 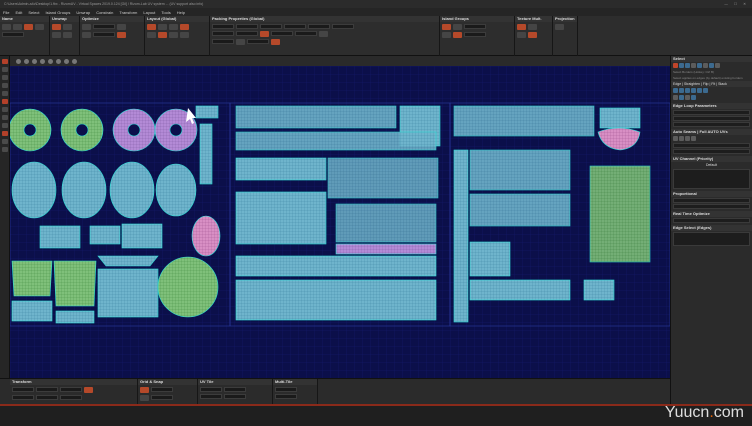 What do you see at coordinates (735, 4) in the screenshot?
I see `maximize-icon: ☐` at bounding box center [735, 4].